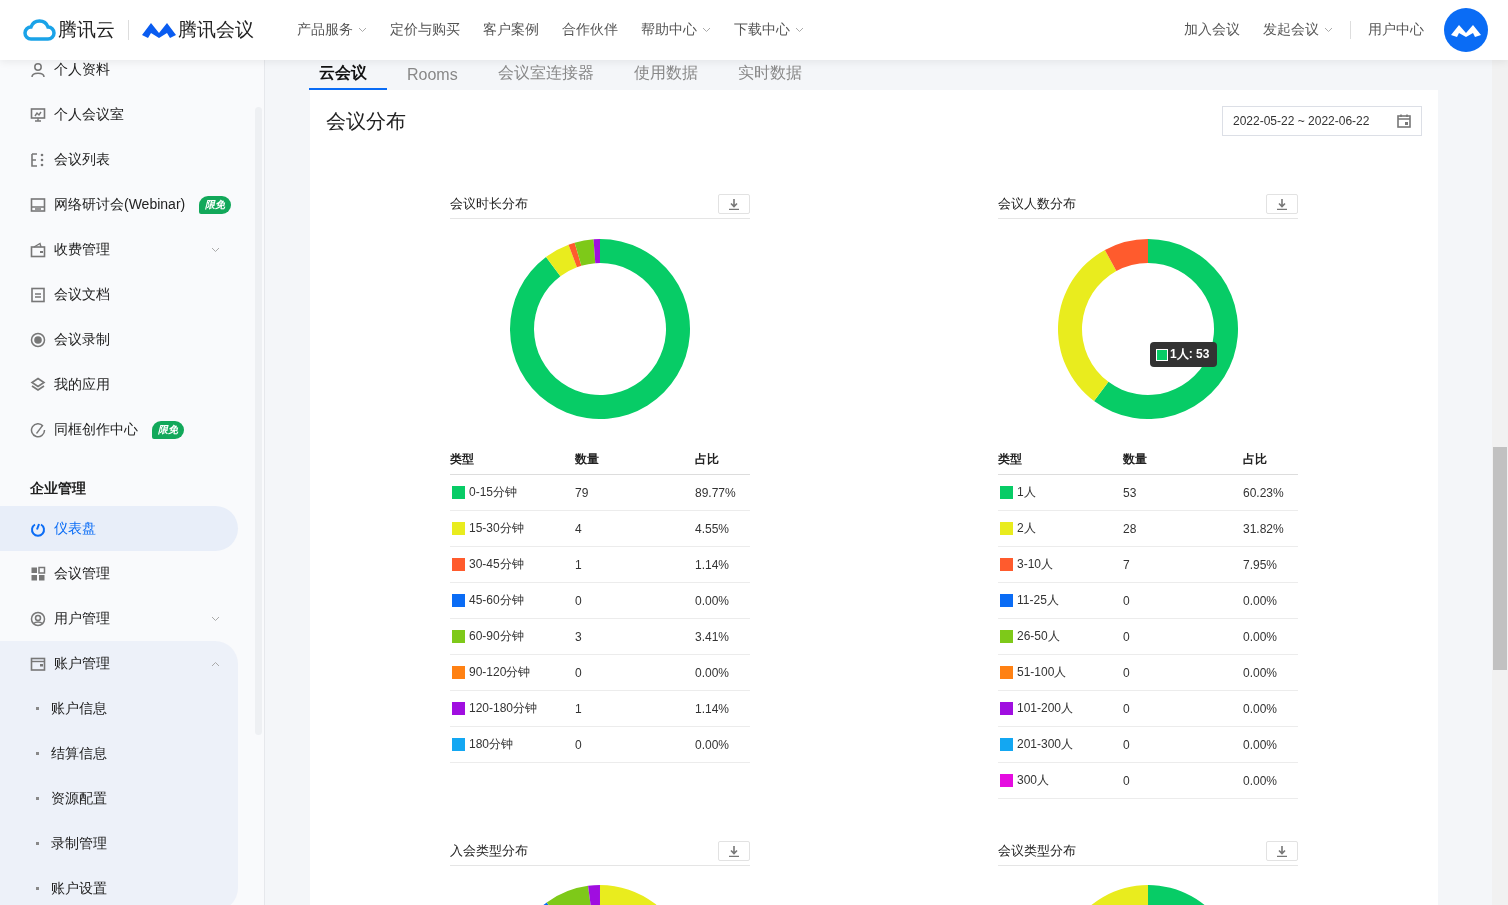  I want to click on table-cell: 90-120分钟, so click(500, 672).